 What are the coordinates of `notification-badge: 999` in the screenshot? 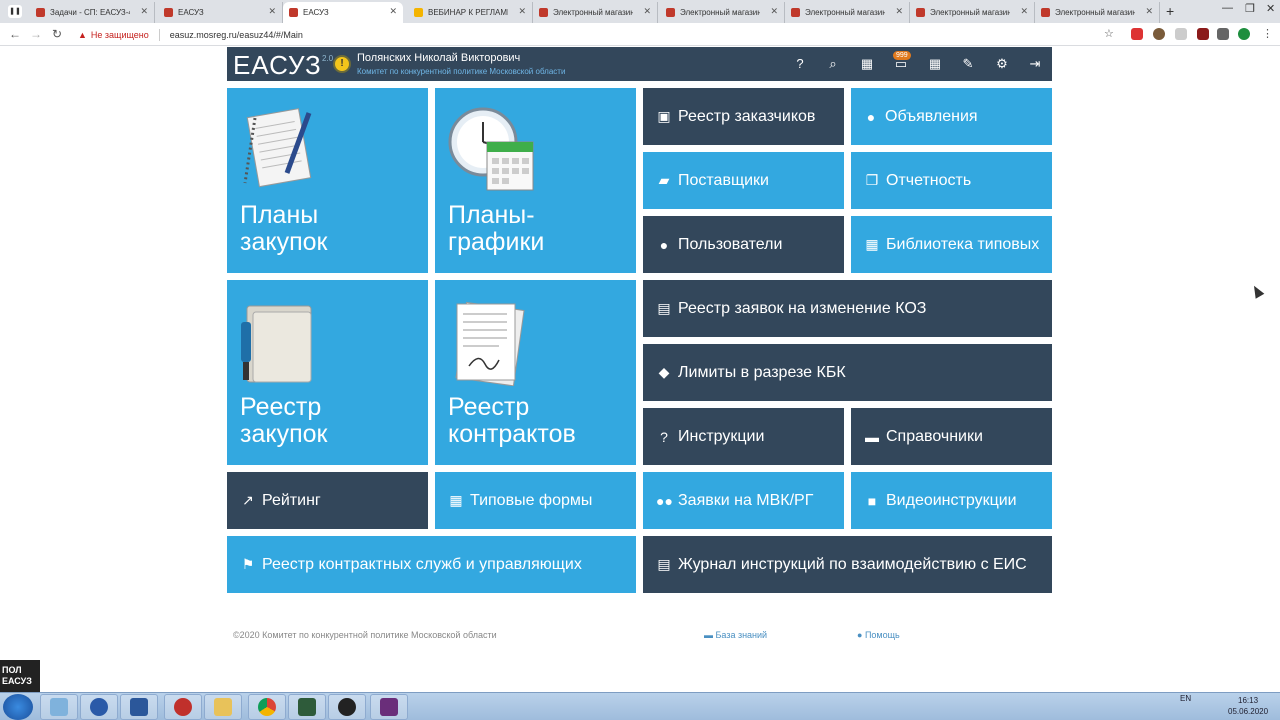 It's located at (902, 55).